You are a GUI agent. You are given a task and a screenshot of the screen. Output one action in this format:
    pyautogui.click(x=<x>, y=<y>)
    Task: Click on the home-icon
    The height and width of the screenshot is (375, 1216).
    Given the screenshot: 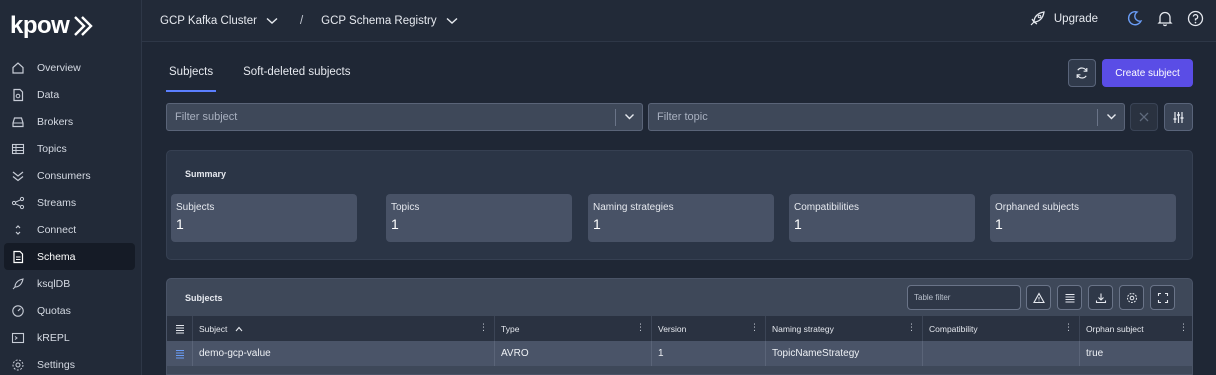 What is the action you would take?
    pyautogui.click(x=18, y=68)
    